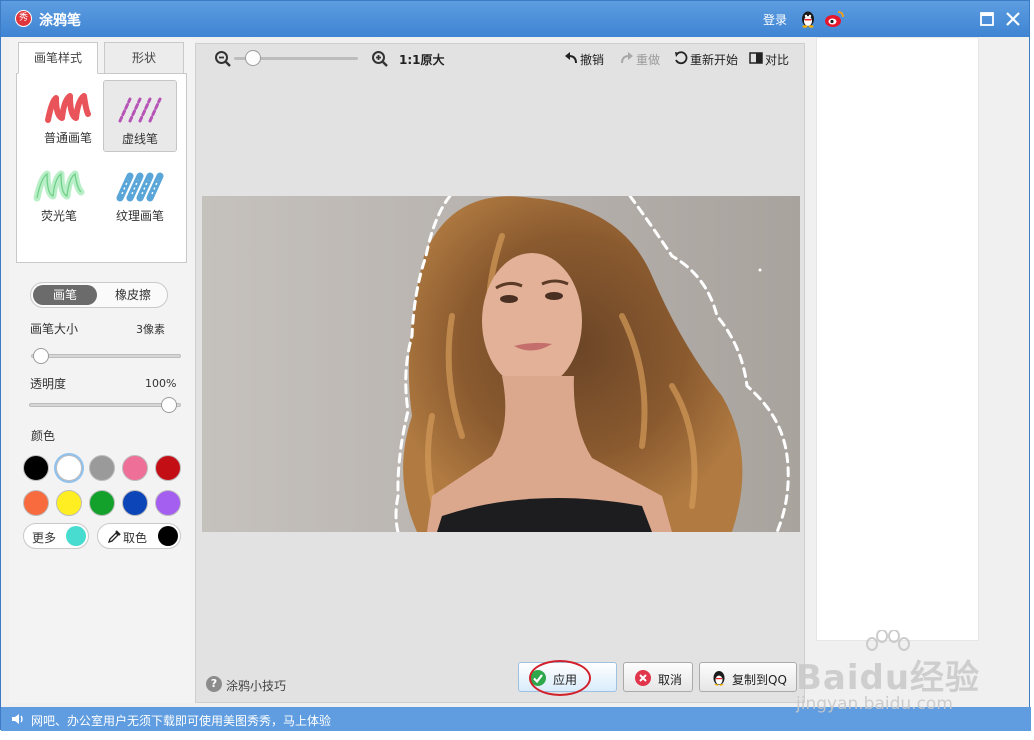 This screenshot has width=1034, height=740. Describe the element at coordinates (76, 536) in the screenshot. I see `more-colors-swatch` at that location.